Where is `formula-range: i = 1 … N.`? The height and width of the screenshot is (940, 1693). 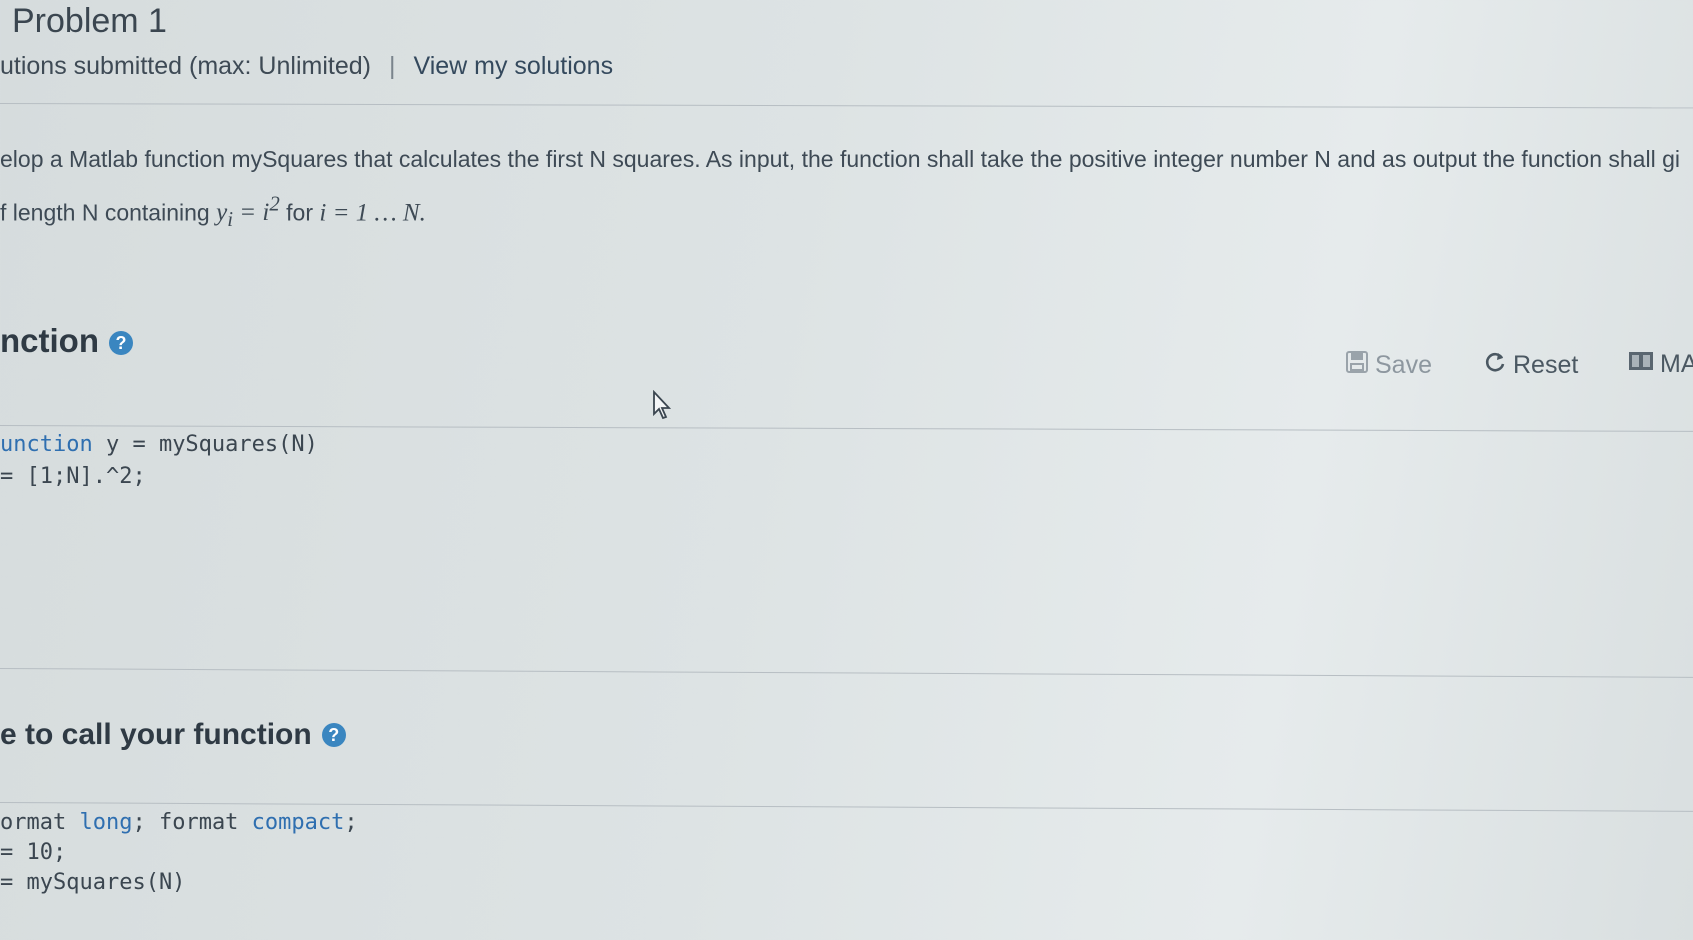 formula-range: i = 1 … N. is located at coordinates (372, 213).